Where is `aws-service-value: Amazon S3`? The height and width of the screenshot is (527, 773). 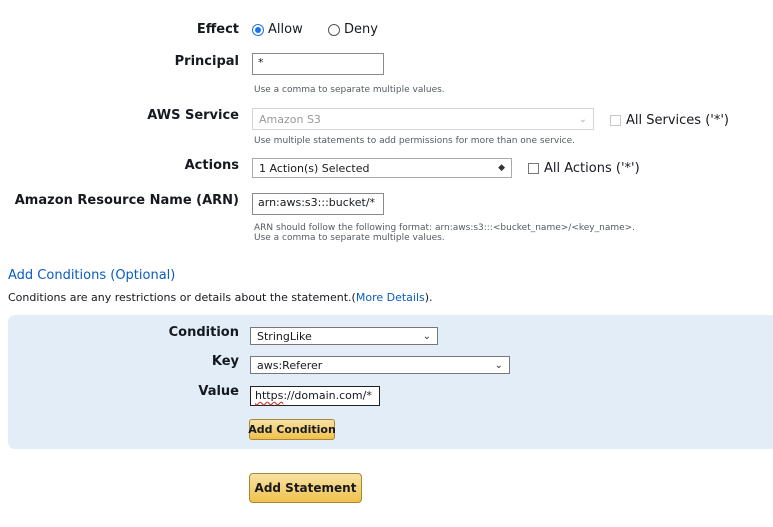 aws-service-value: Amazon S3 is located at coordinates (290, 119).